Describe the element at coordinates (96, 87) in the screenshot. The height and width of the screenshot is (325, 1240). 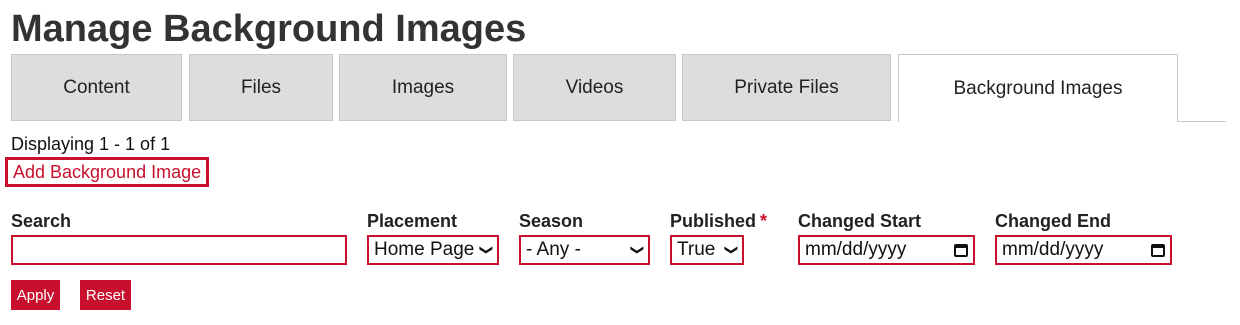
I see `tab-content: Content` at that location.